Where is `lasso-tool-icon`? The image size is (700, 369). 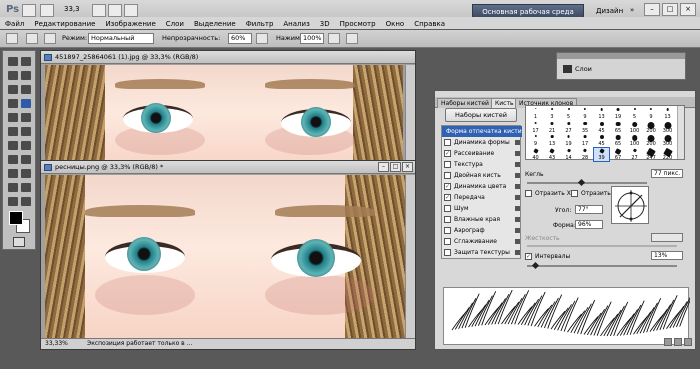 lasso-tool-icon is located at coordinates (13, 75).